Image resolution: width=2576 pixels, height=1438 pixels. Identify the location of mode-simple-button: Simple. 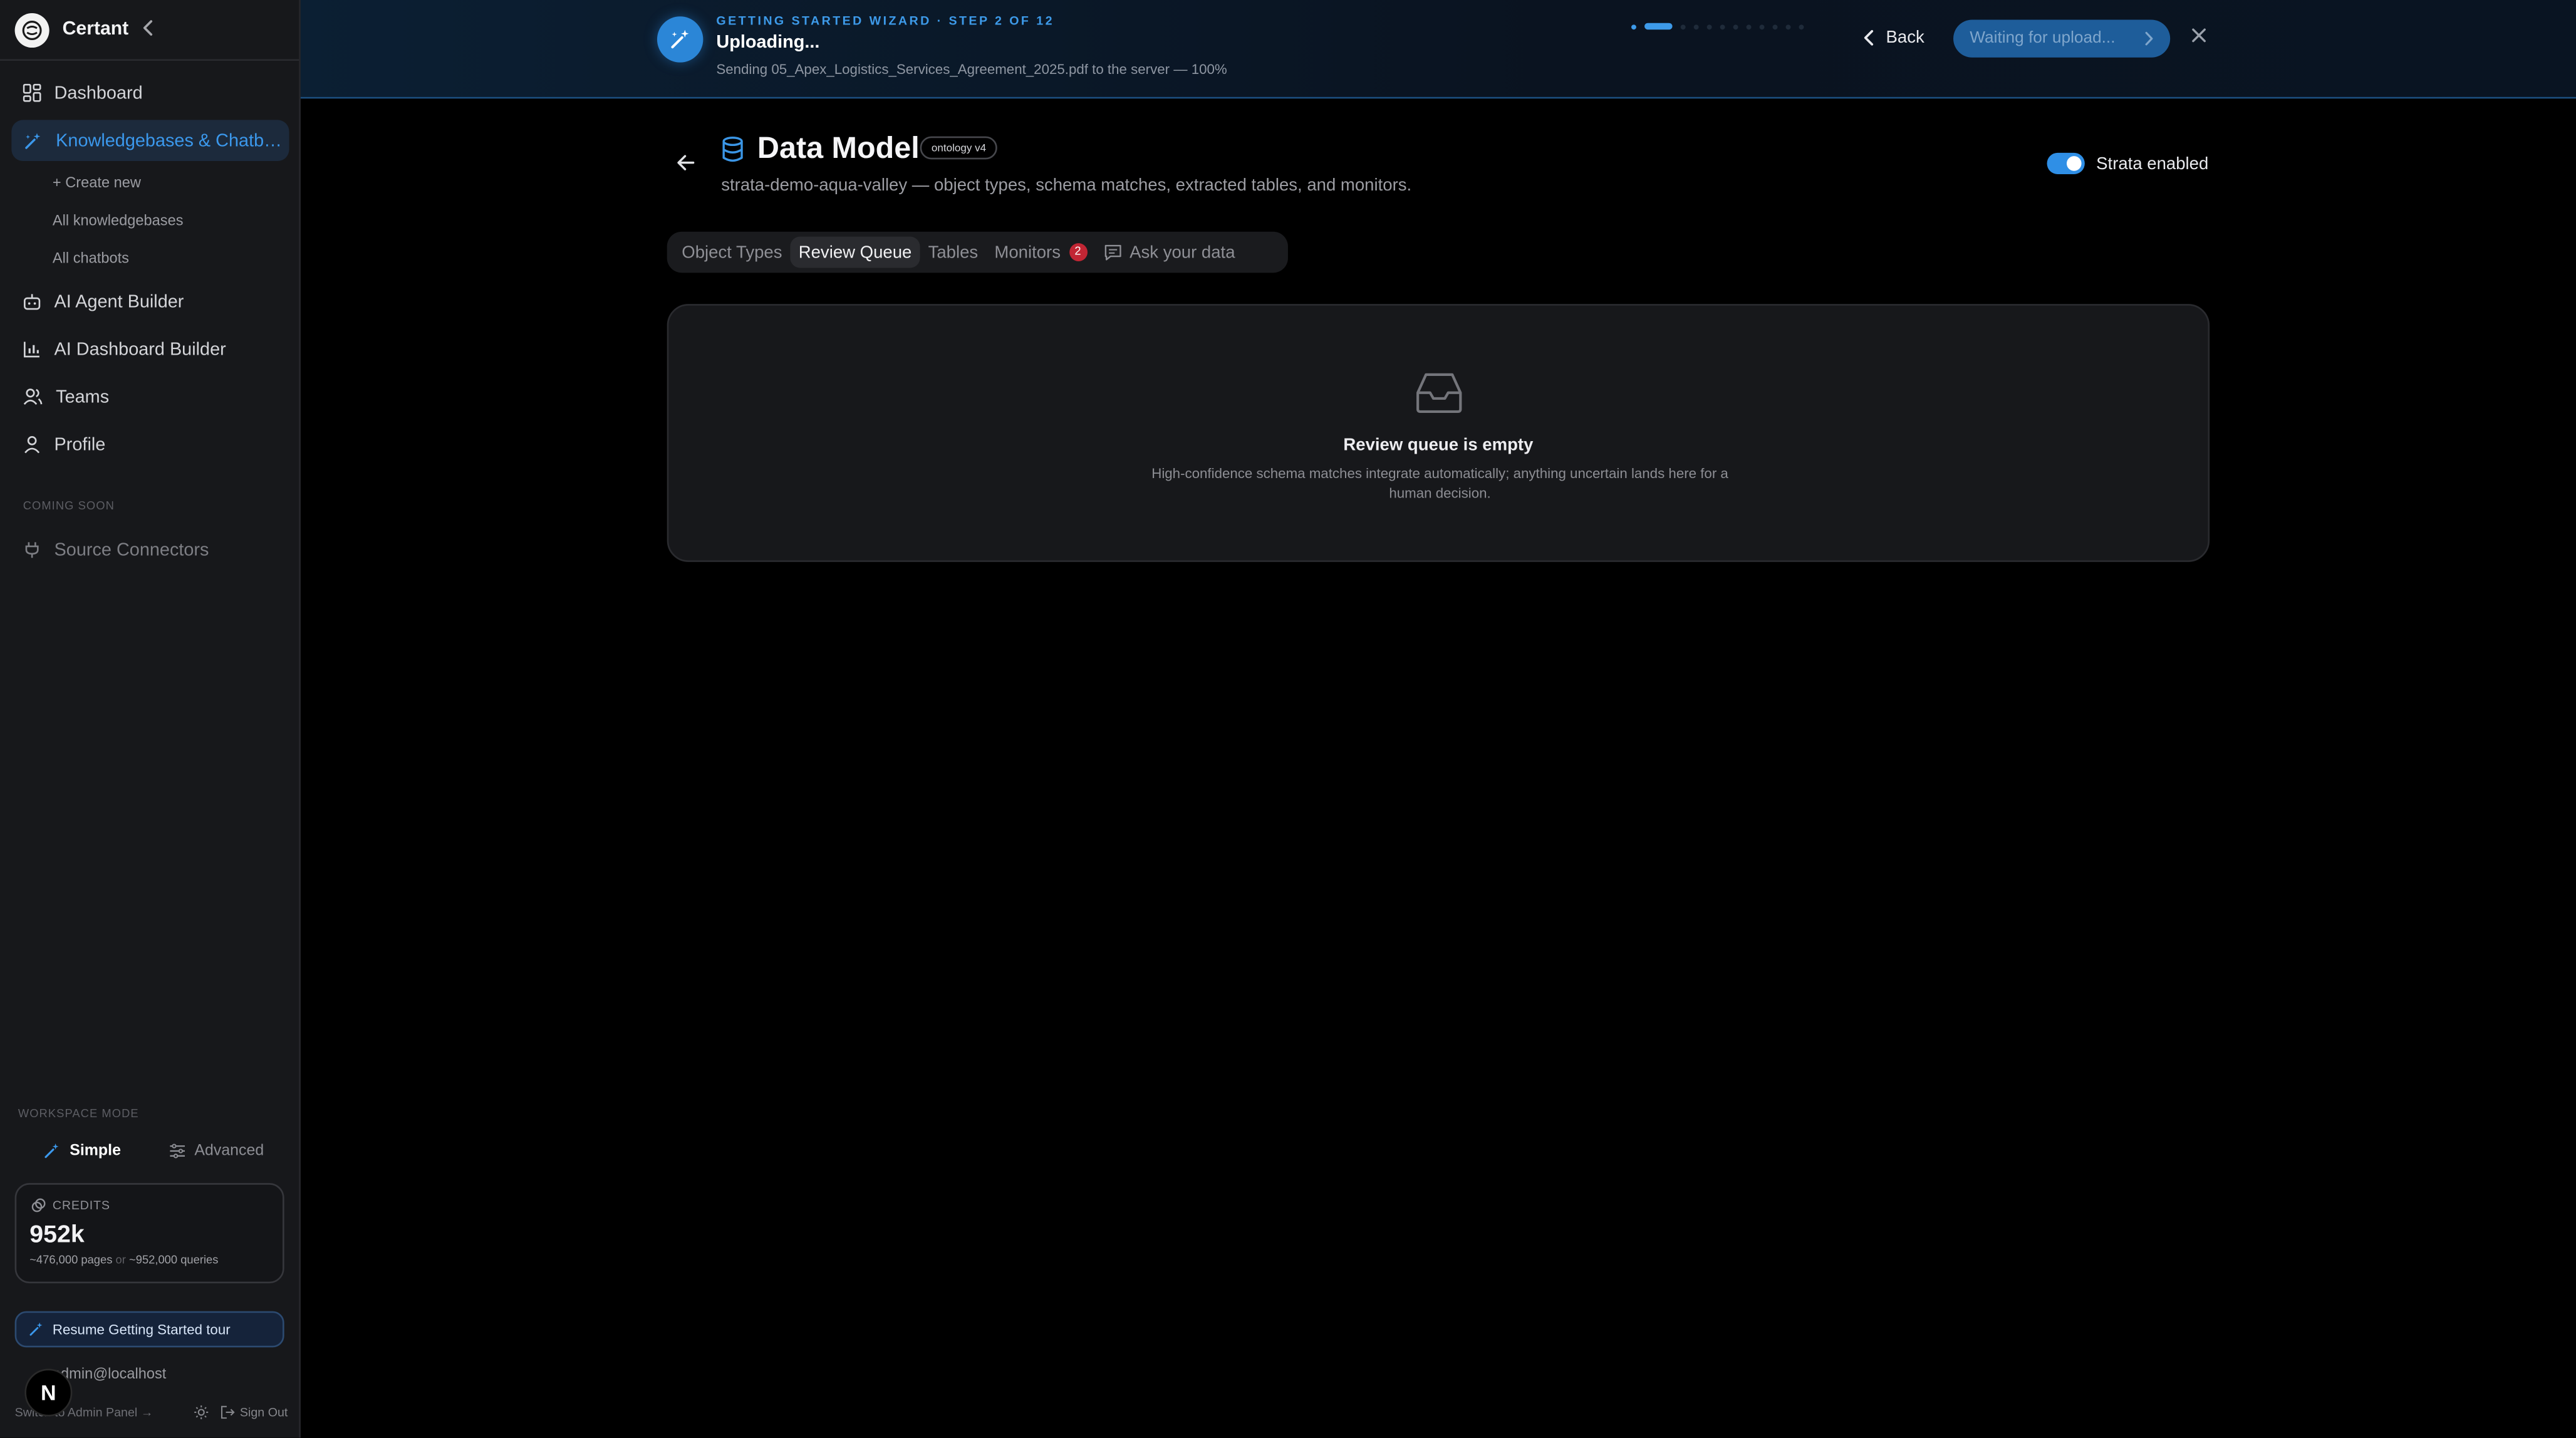
(82, 1150).